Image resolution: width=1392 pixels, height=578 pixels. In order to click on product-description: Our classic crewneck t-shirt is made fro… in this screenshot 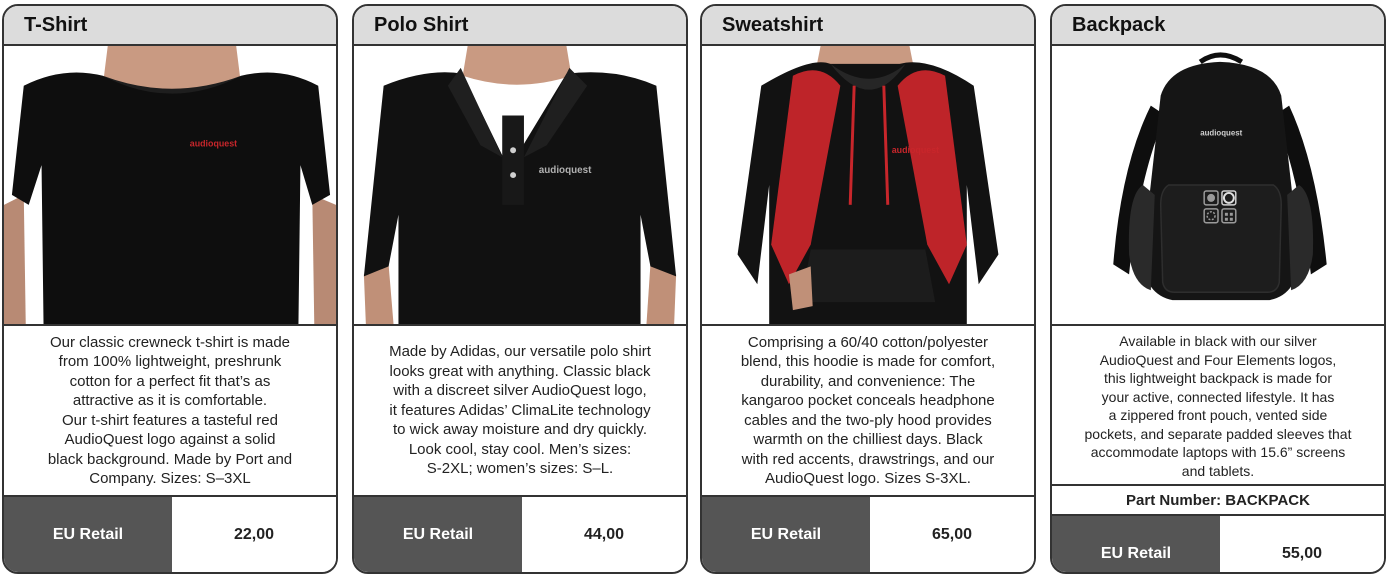, I will do `click(170, 410)`.